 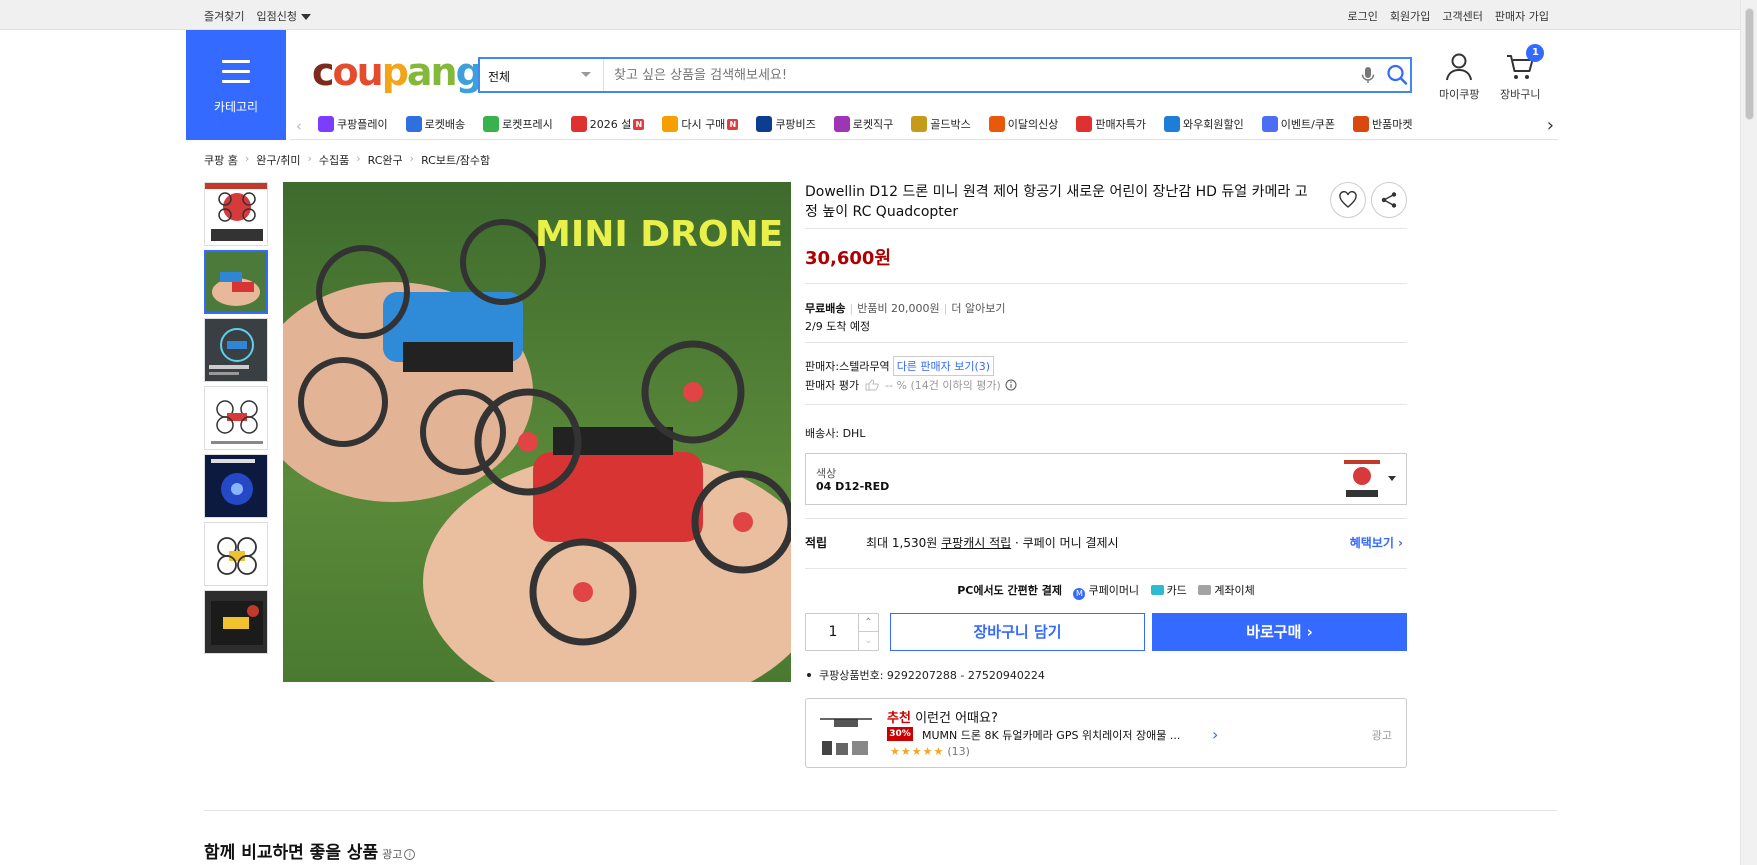 I want to click on service-nav-item: 이달의신상, so click(x=1023, y=124).